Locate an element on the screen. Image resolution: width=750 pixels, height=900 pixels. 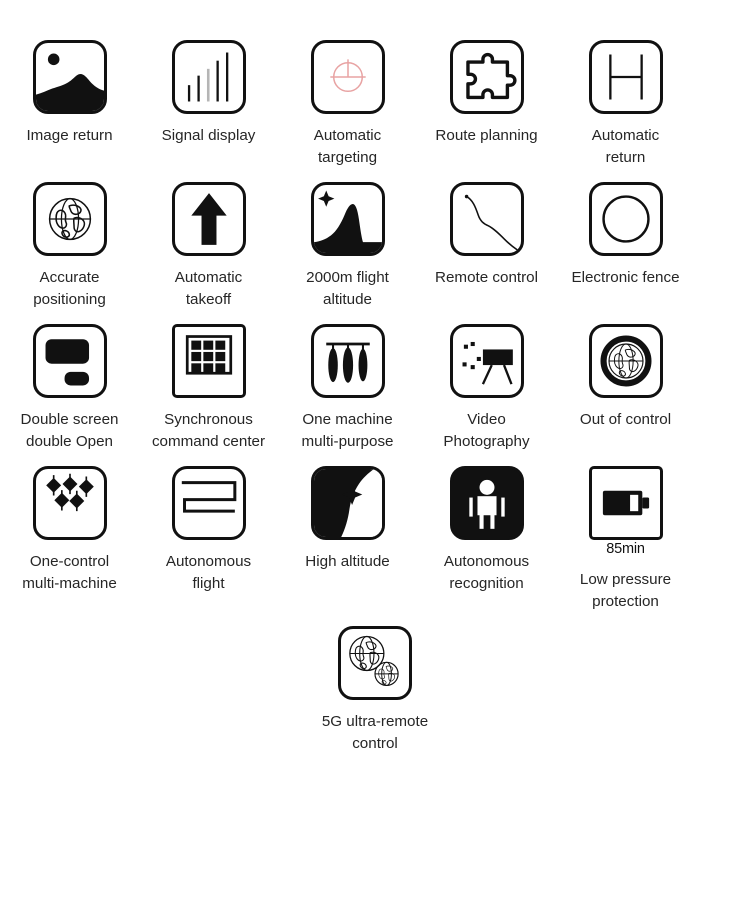
image-return-icon is located at coordinates (69, 77).